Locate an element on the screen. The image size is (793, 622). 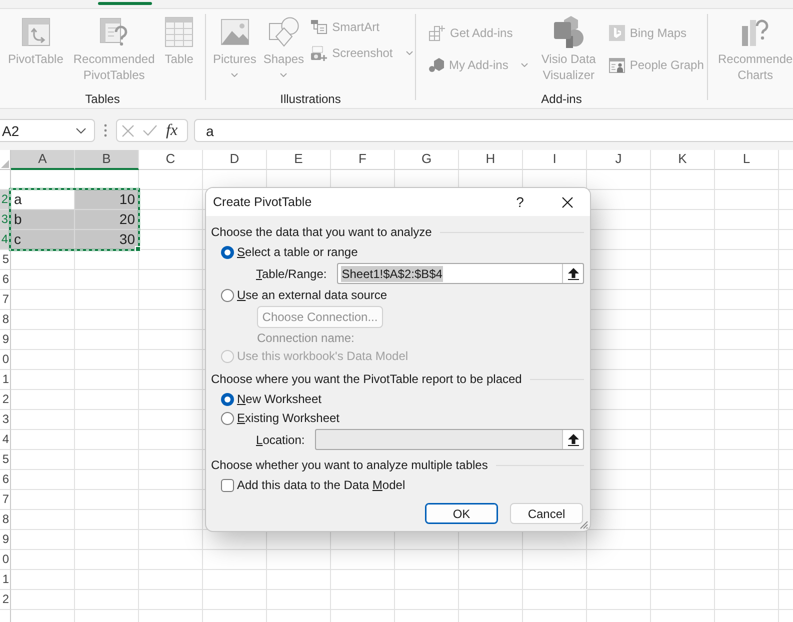
option-label: New Worksheet is located at coordinates (279, 399).